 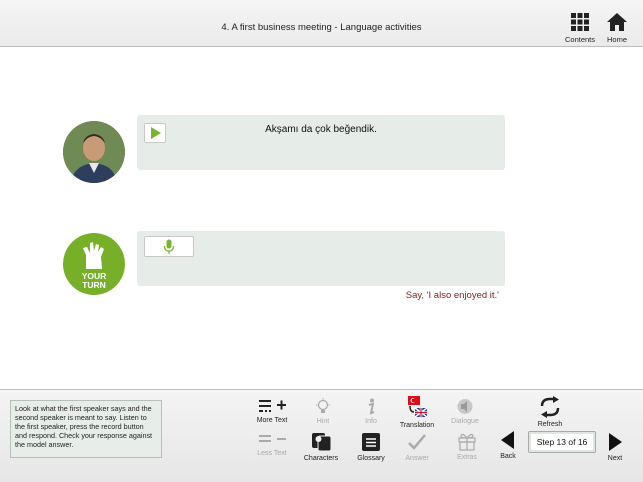 I want to click on refresh-label: Refresh, so click(x=550, y=424).